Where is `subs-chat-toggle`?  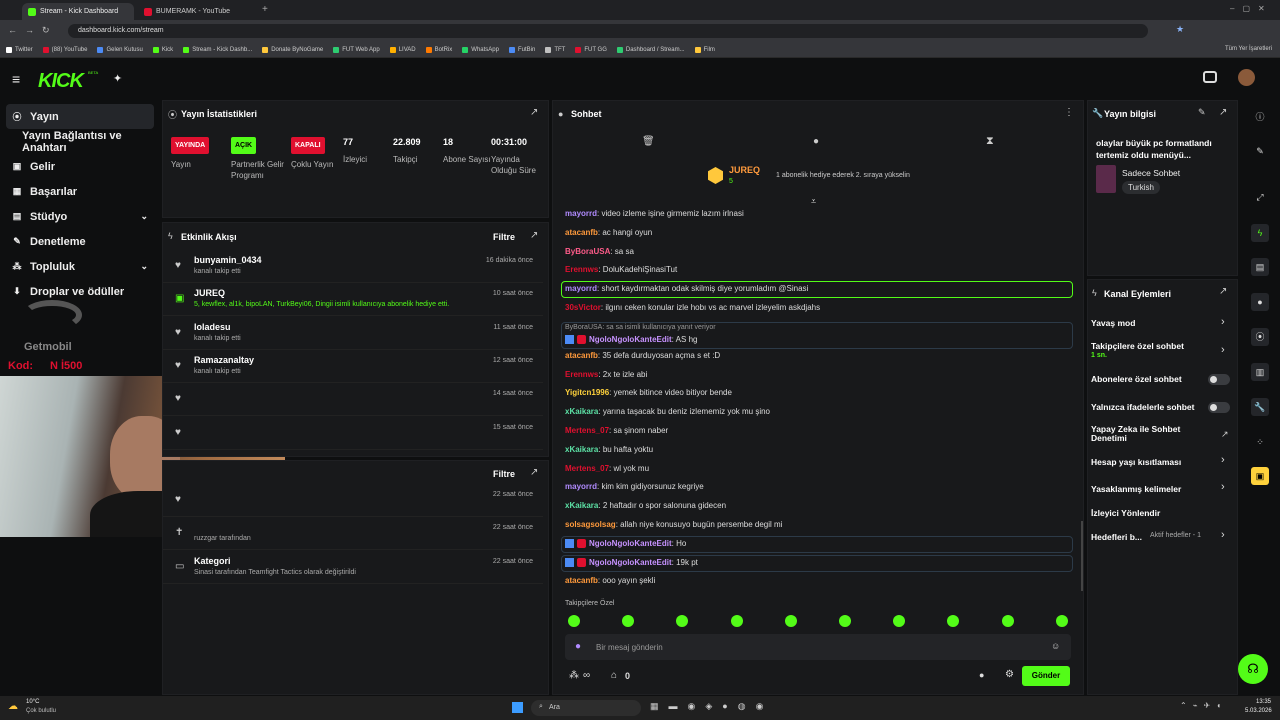
subs-chat-toggle is located at coordinates (1219, 379).